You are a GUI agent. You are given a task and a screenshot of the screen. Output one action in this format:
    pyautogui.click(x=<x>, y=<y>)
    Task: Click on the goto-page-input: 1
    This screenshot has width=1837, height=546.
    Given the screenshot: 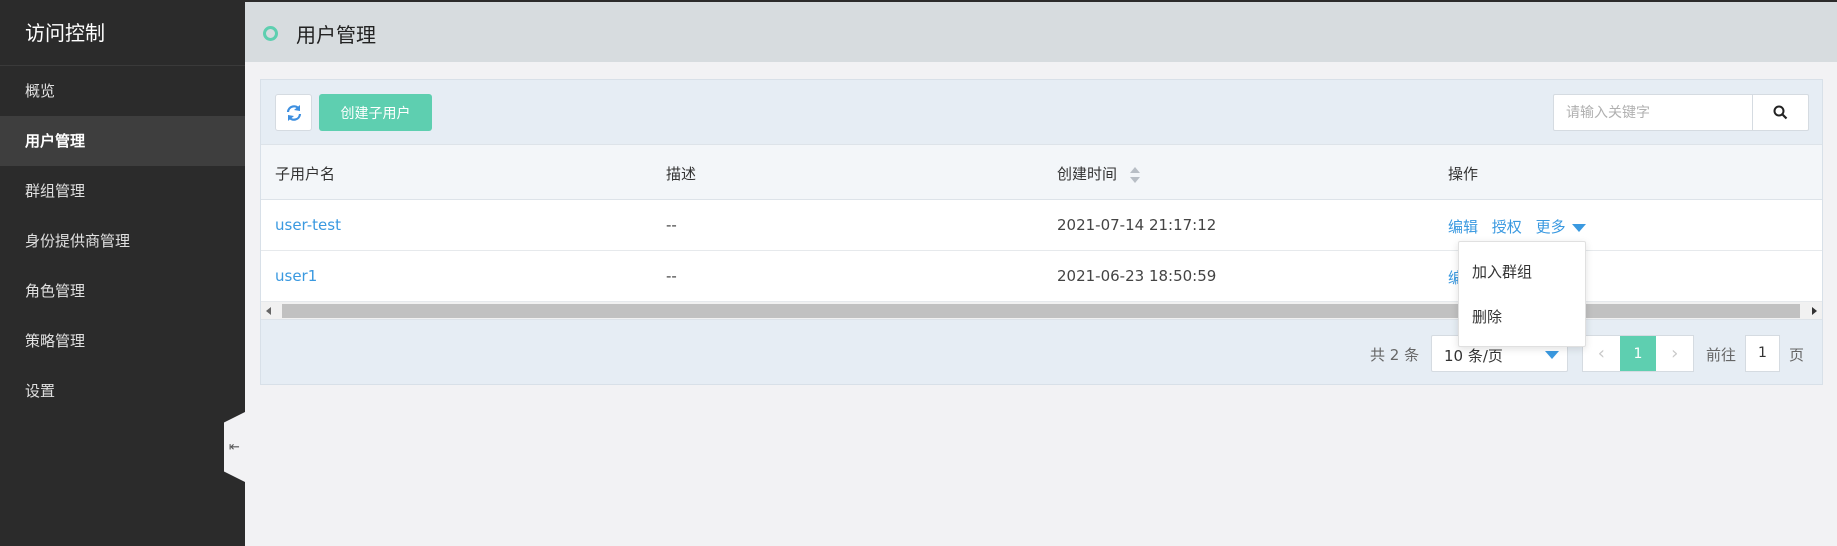 What is the action you would take?
    pyautogui.click(x=1762, y=353)
    